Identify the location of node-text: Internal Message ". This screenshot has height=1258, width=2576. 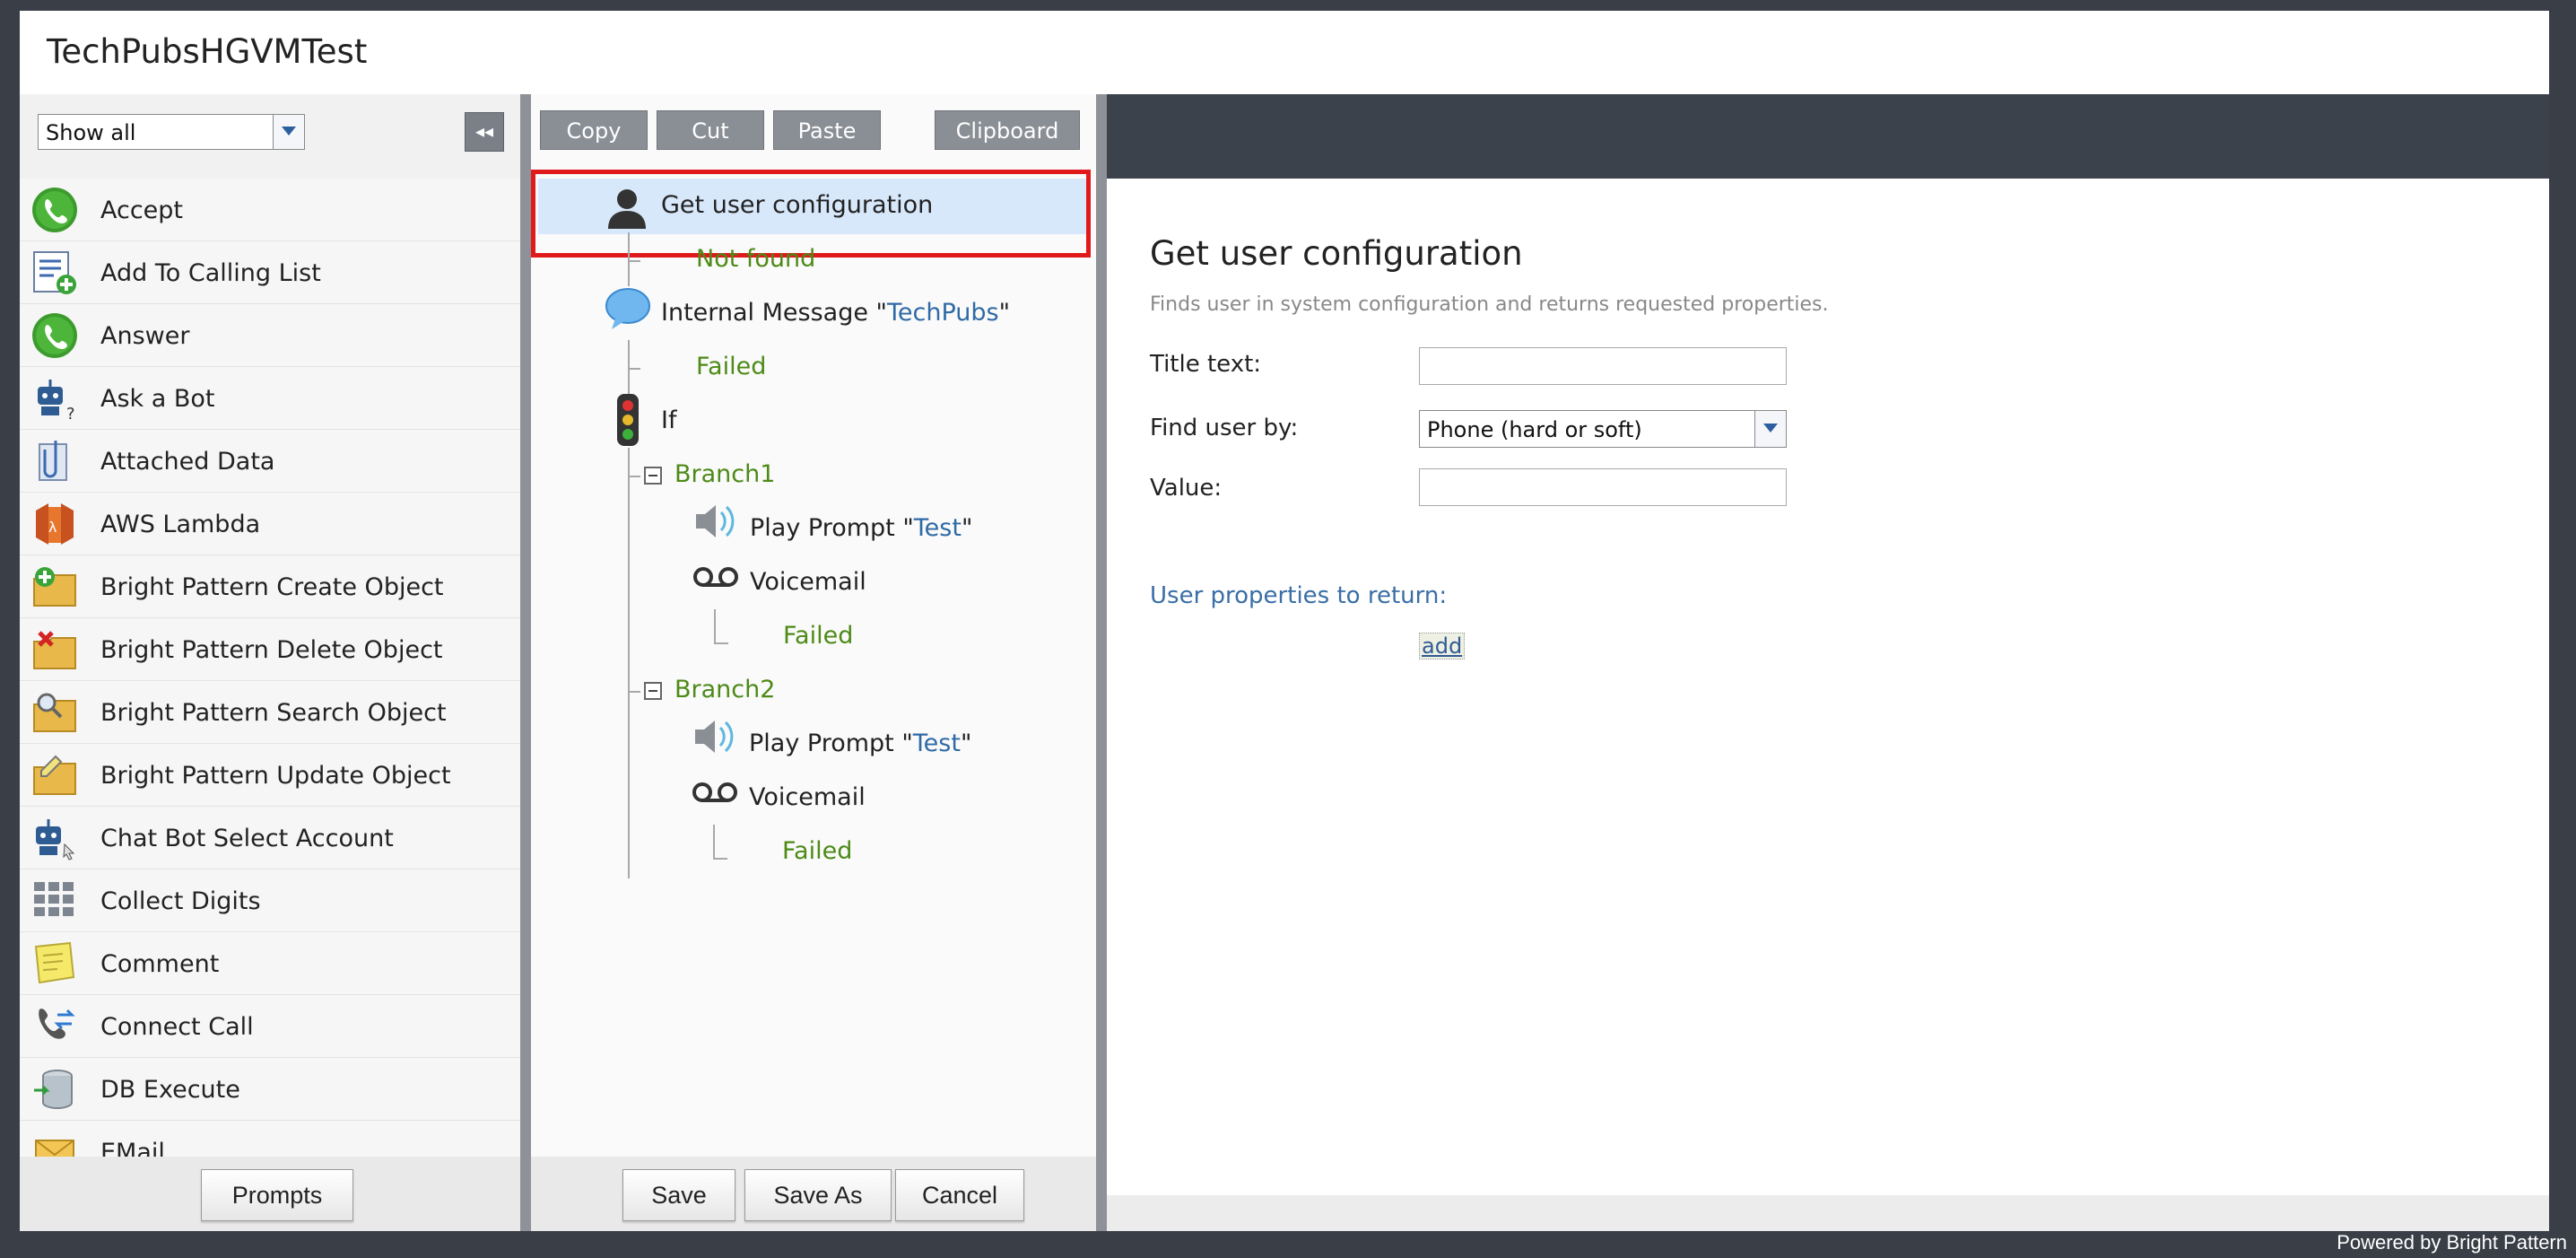
(774, 313).